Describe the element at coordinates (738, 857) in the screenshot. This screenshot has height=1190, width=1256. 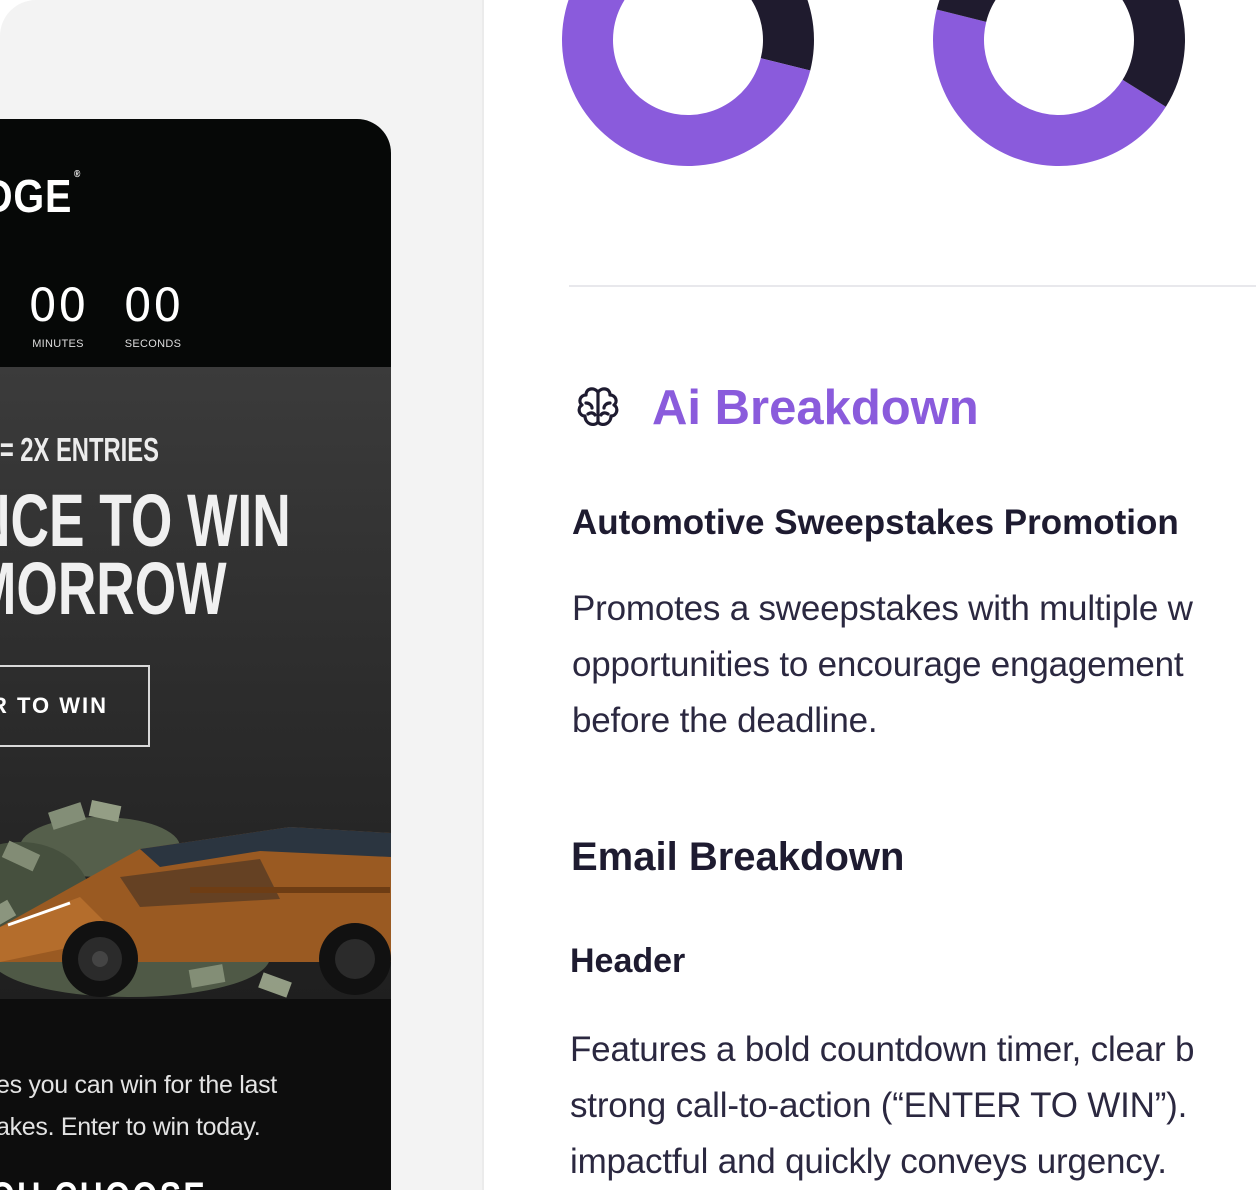
I see `email-breakdown-title: Email Breakdown` at that location.